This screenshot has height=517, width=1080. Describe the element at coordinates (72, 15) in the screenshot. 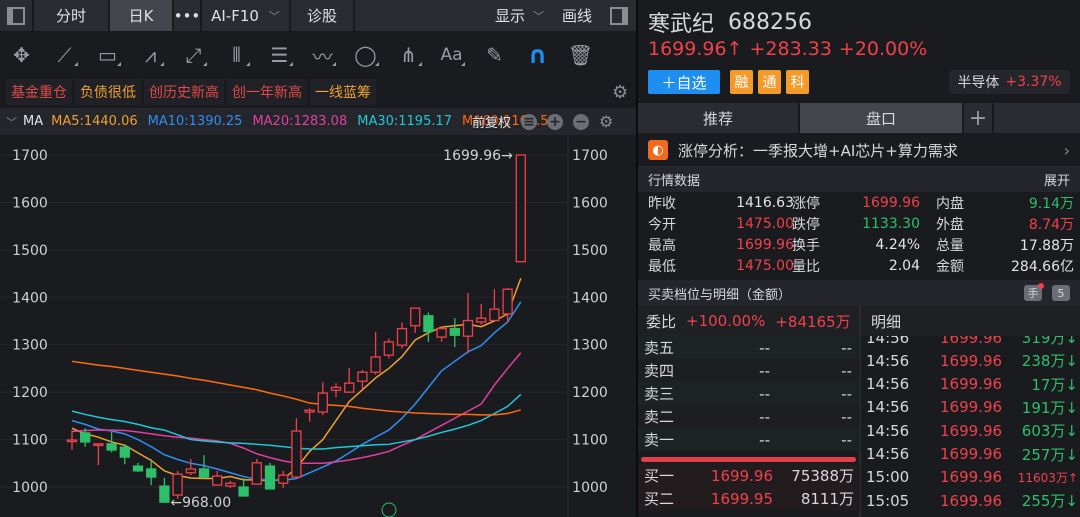

I see `tab-intraday: 分时` at that location.